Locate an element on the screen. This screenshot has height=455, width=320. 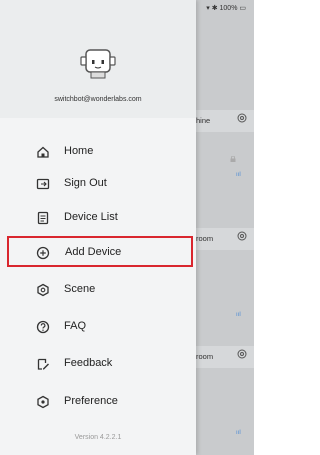
menu-item-preference: Preference is located at coordinates (98, 402).